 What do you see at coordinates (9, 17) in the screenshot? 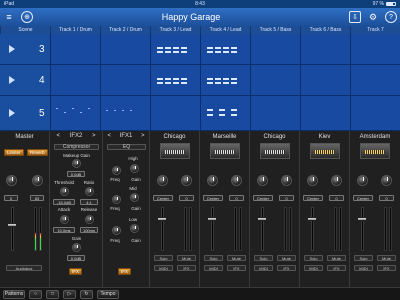
I see `hamburger-icon: ≡` at bounding box center [9, 17].